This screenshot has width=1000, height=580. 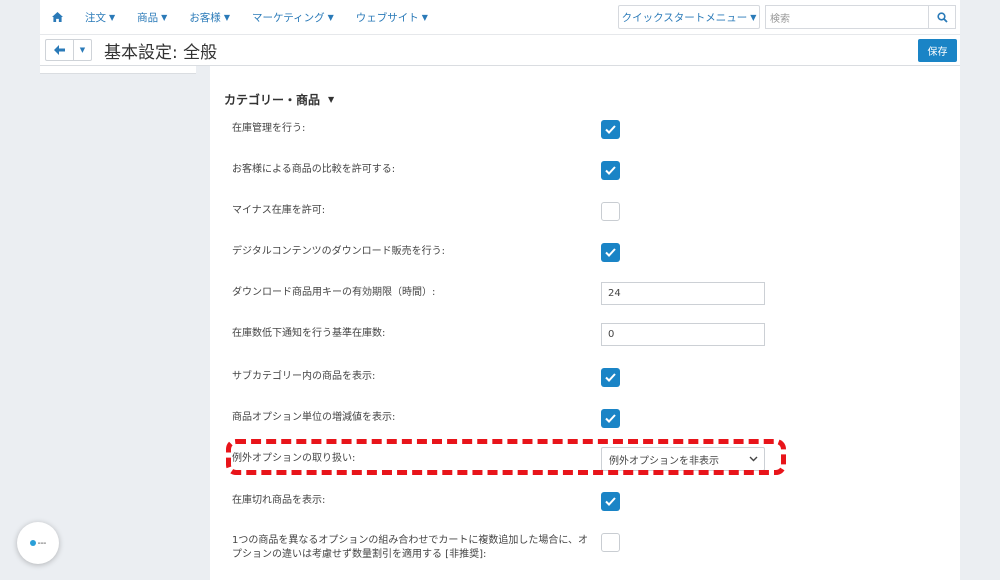 I want to click on setting-label: 在庫切れ商品を表示:, so click(x=279, y=500).